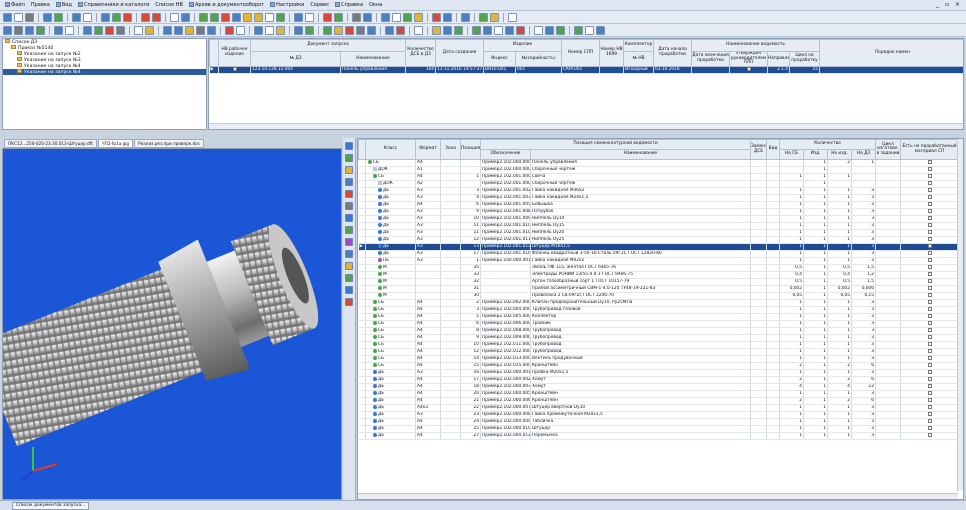 This screenshot has height=510, width=966. Describe the element at coordinates (104, 72) in the screenshot. I see `tree-item: Указание на запуск №4` at that location.